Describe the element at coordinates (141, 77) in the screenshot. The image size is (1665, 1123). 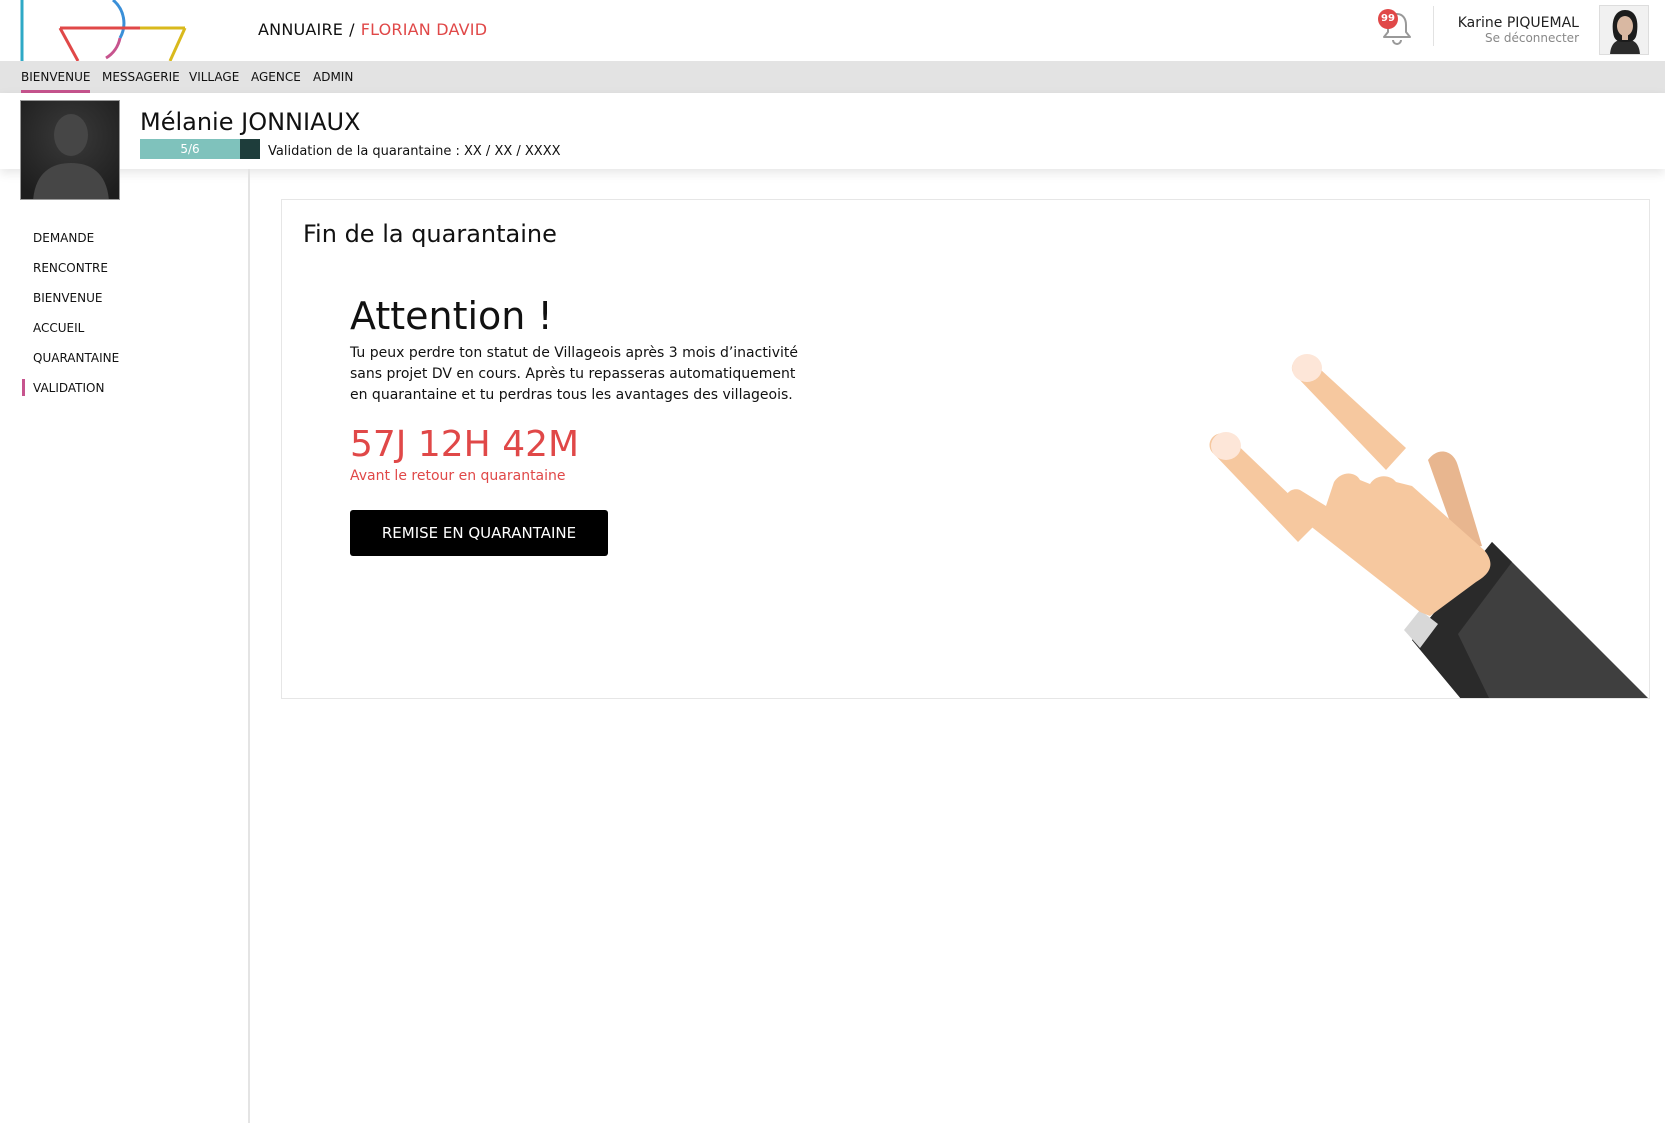
I see `nav-item-messagerie: MESSAGERIE` at that location.